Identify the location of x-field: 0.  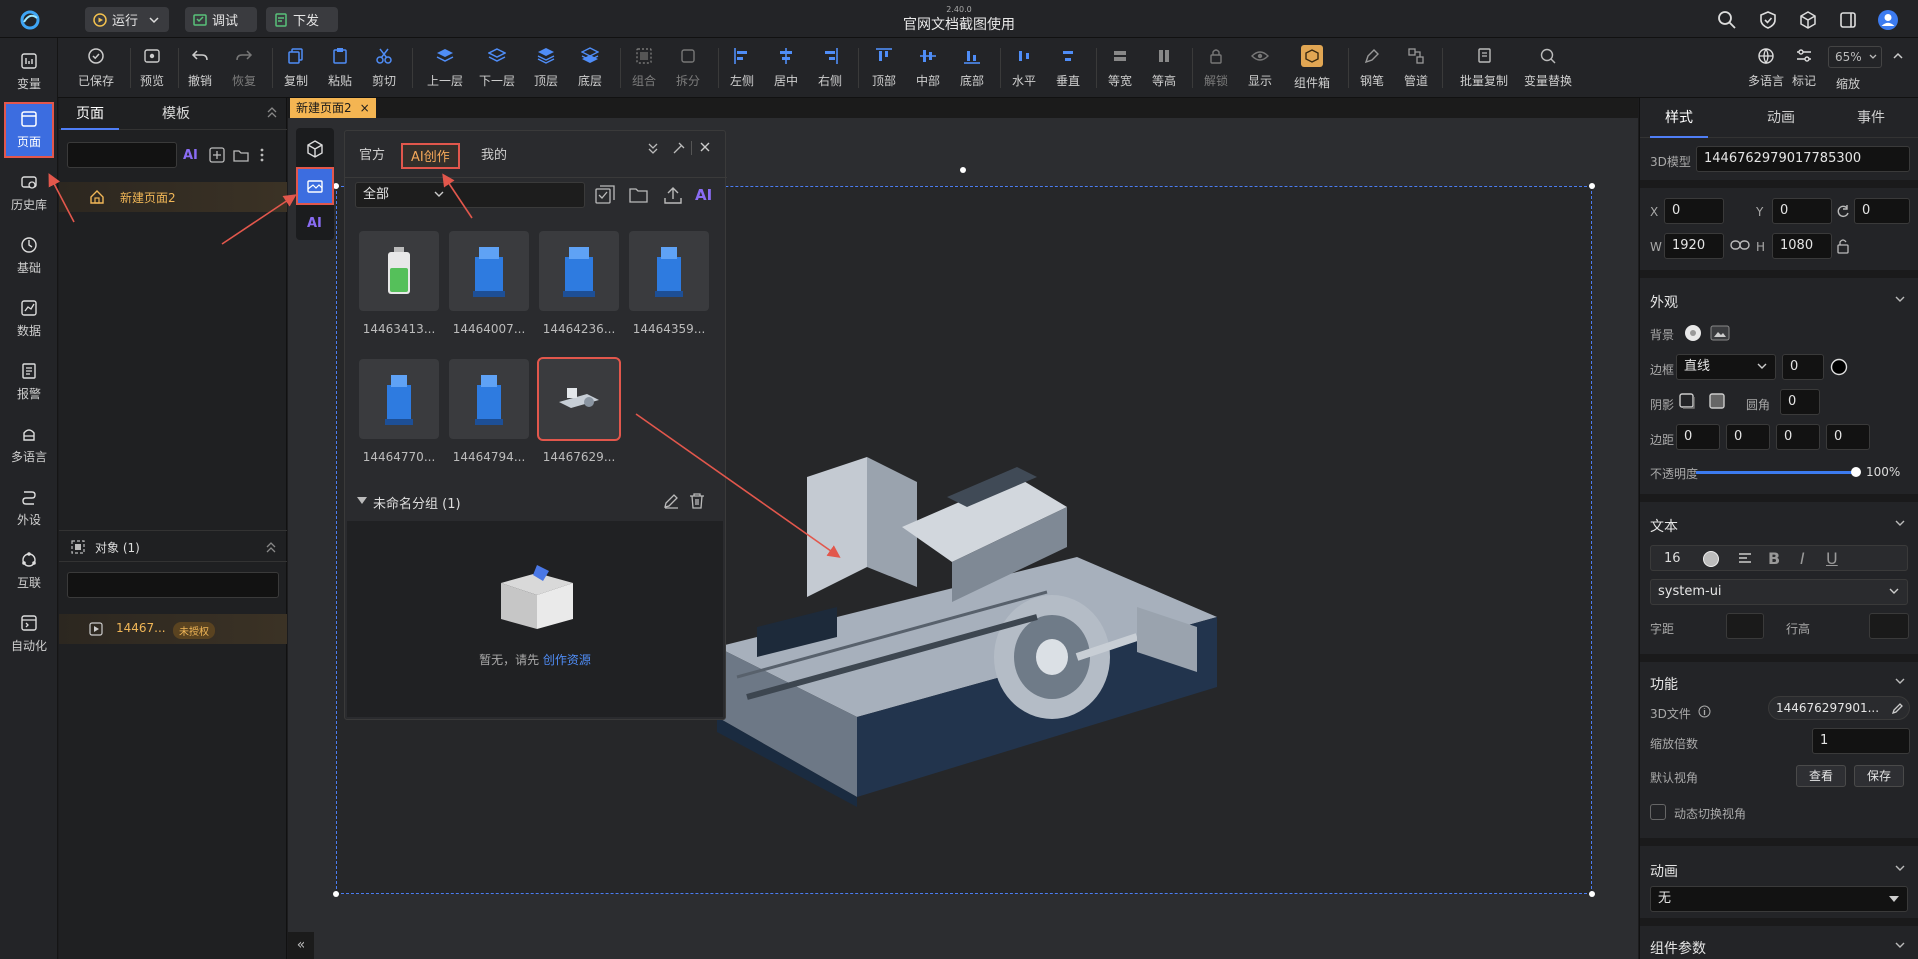
(1694, 211).